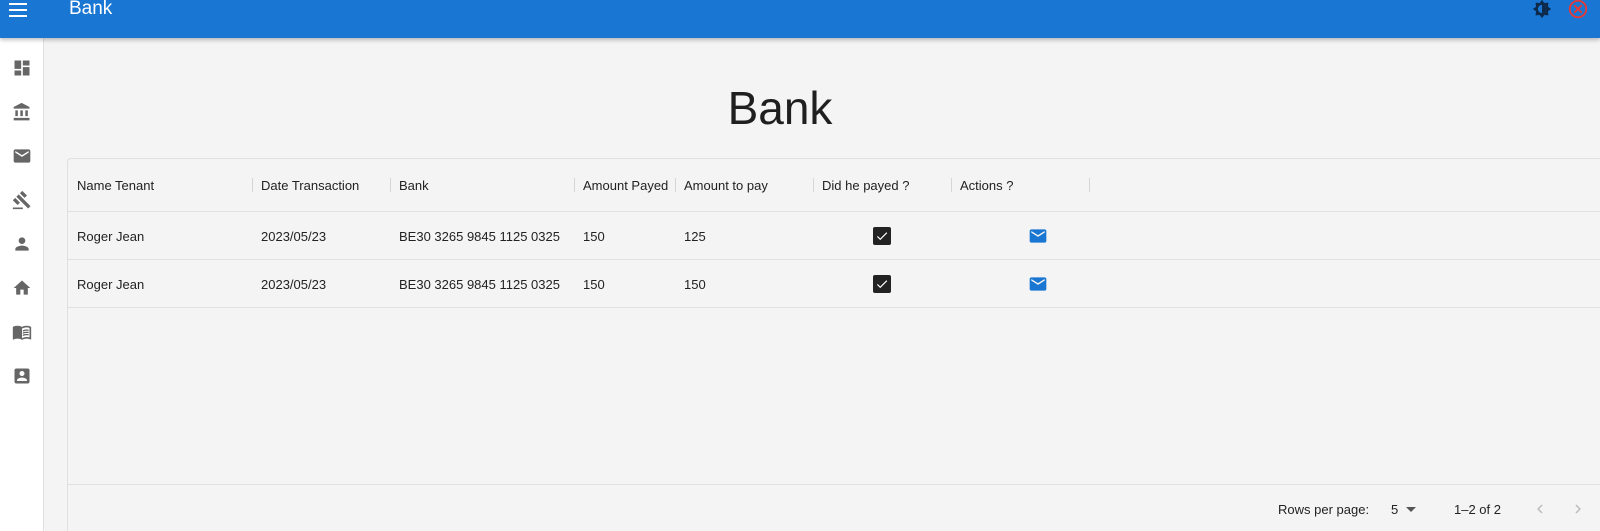  Describe the element at coordinates (834, 507) in the screenshot. I see `table-footer: Rows per page: 5 1–2 of 2` at that location.